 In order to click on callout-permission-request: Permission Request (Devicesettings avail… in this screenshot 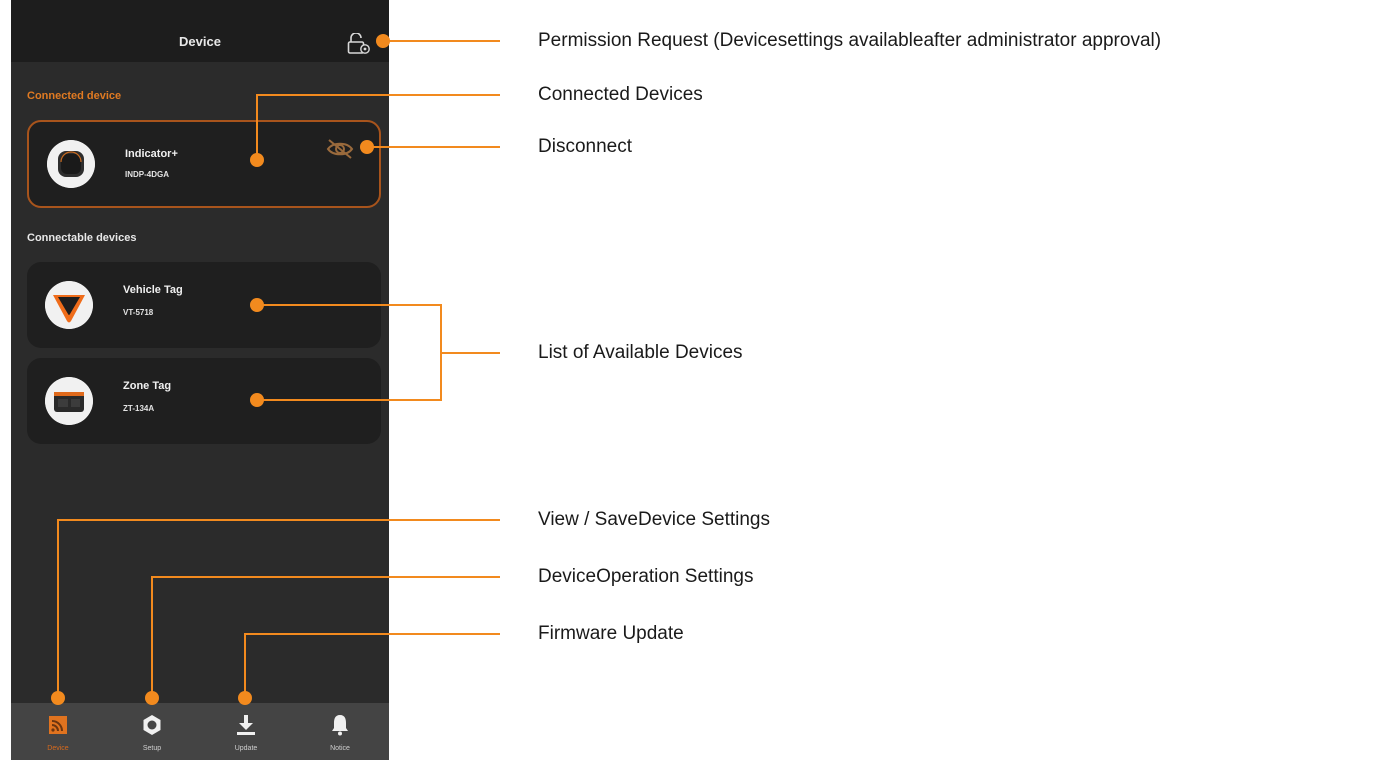, I will do `click(850, 40)`.